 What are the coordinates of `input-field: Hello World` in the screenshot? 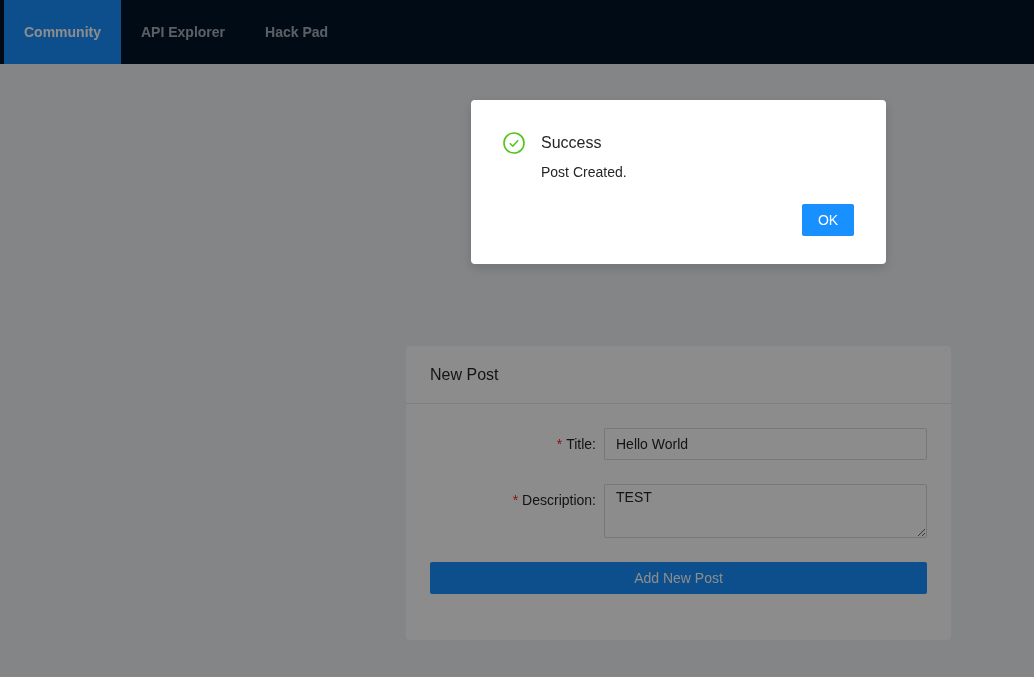 It's located at (765, 444).